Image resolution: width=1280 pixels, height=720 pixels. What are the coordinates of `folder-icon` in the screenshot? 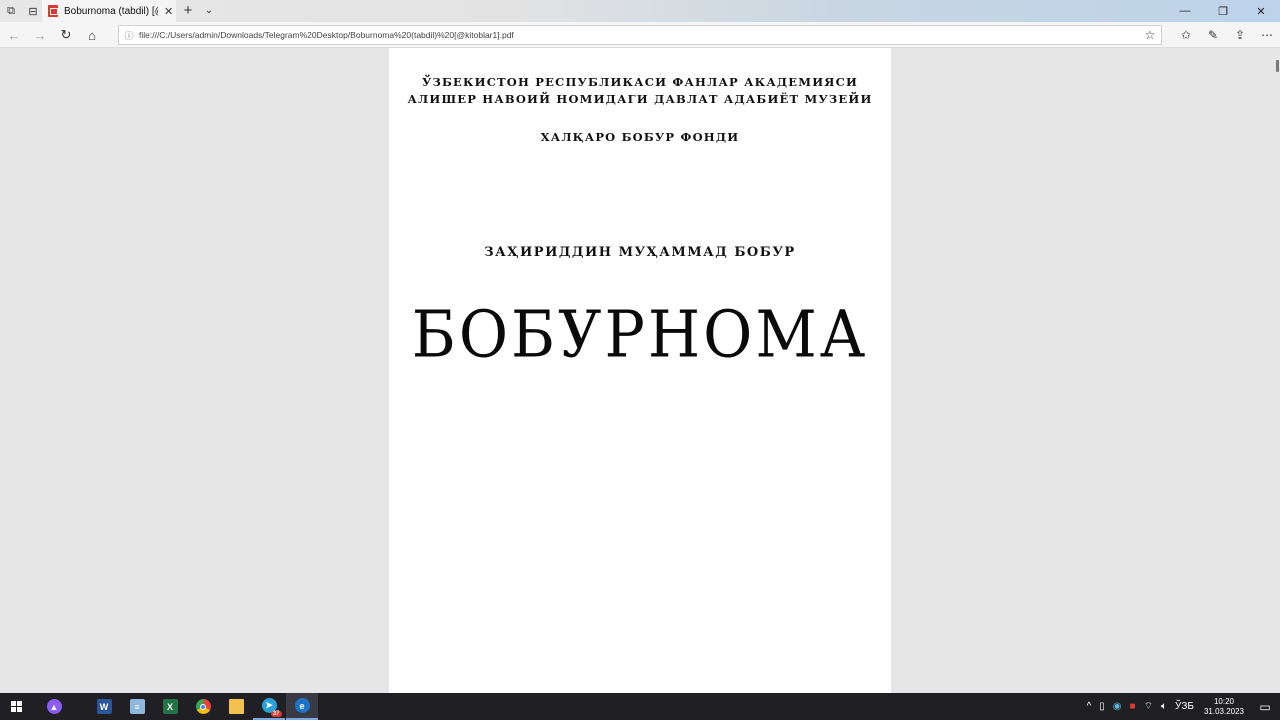 It's located at (236, 706).